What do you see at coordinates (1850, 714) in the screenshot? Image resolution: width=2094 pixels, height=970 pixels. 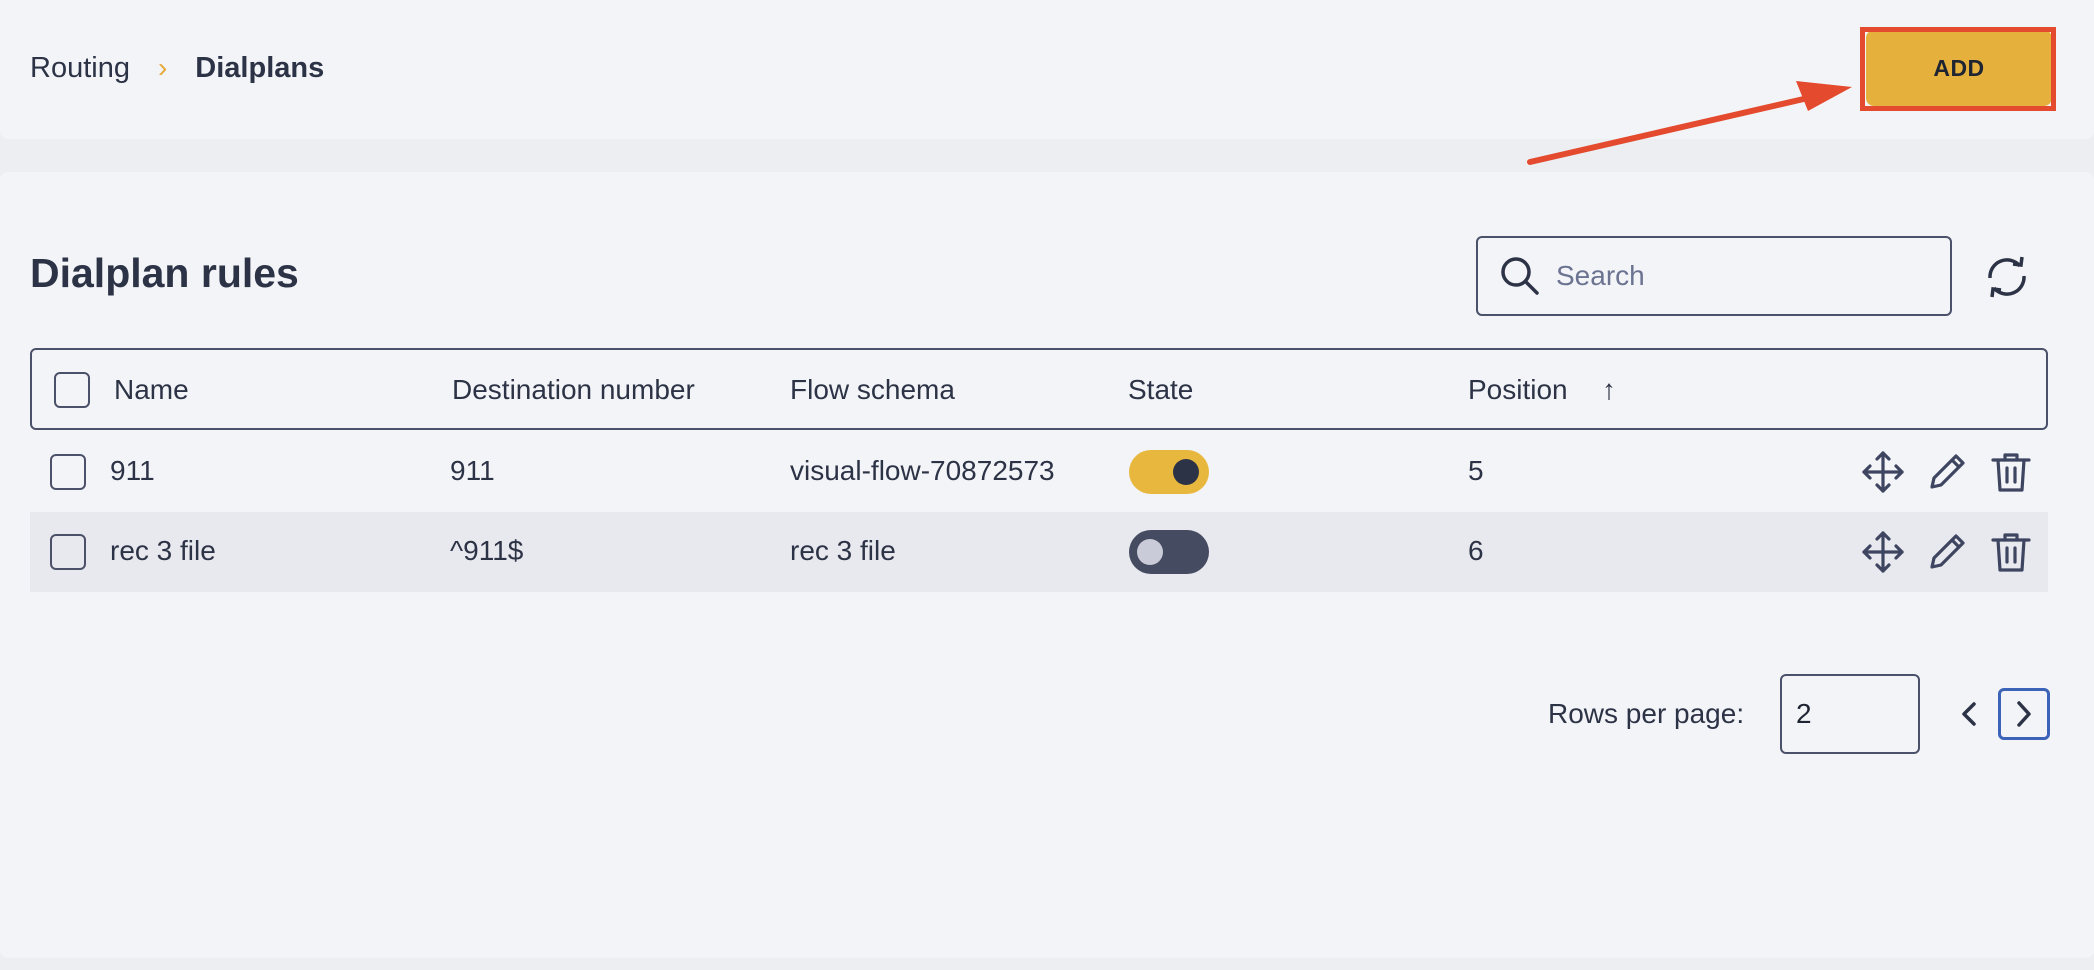 I see `rows-per-page-input` at bounding box center [1850, 714].